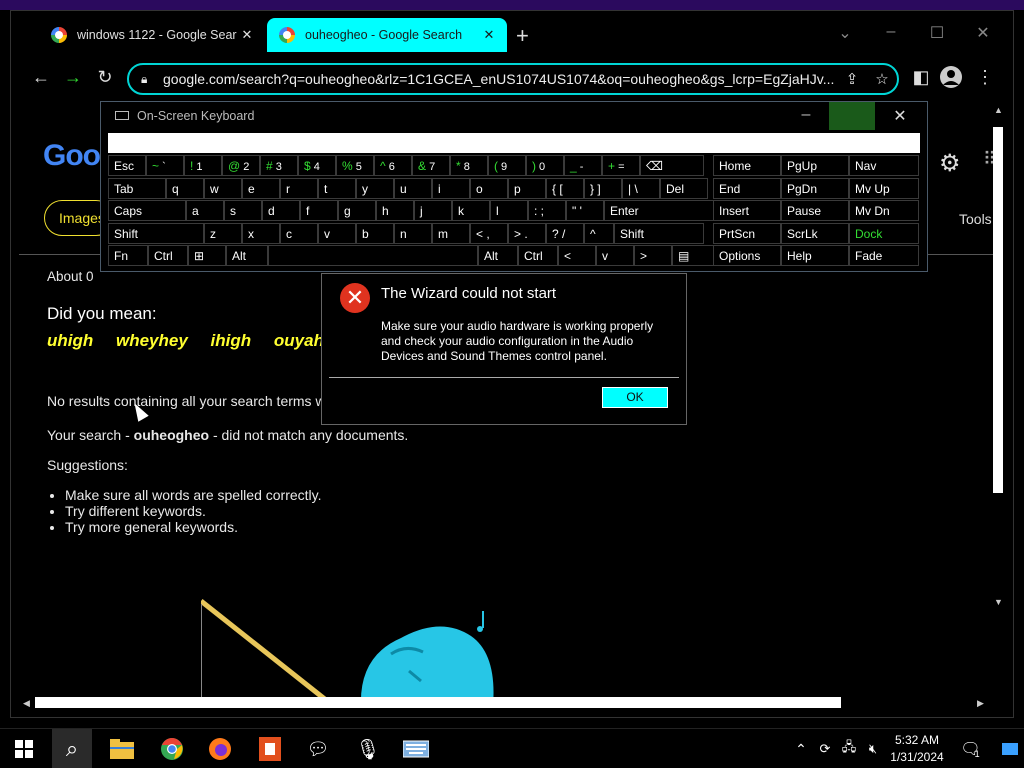 This screenshot has width=1024, height=768. I want to click on key: ( 9, so click(507, 165).